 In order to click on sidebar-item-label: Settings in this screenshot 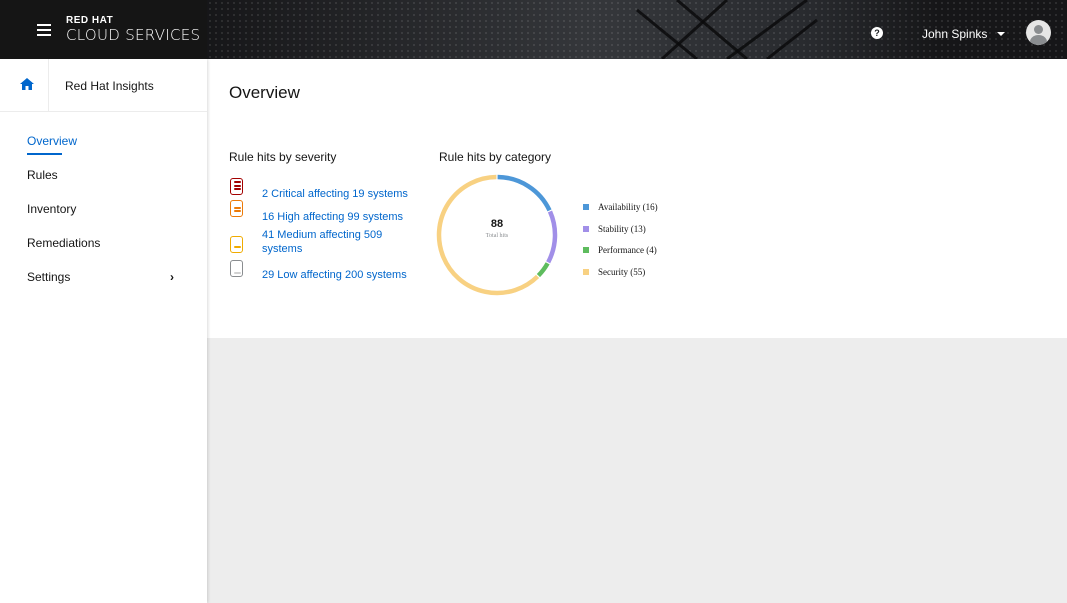, I will do `click(49, 277)`.